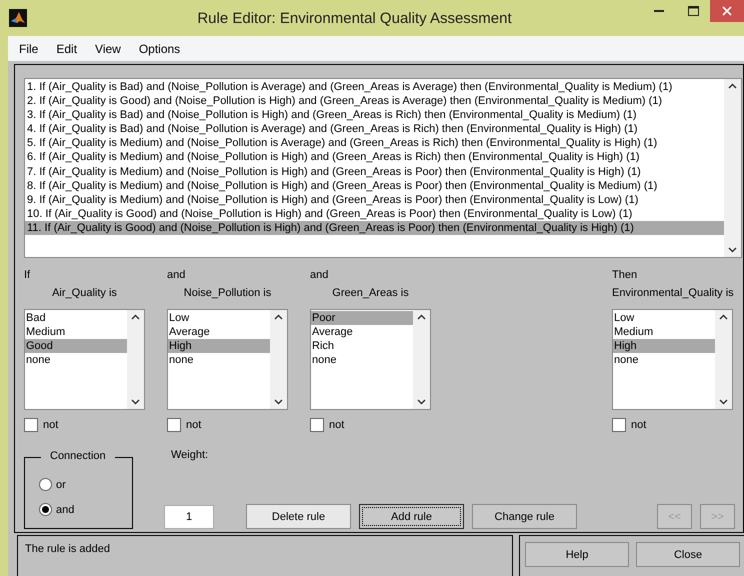  I want to click on weight-label: Weight:, so click(190, 455).